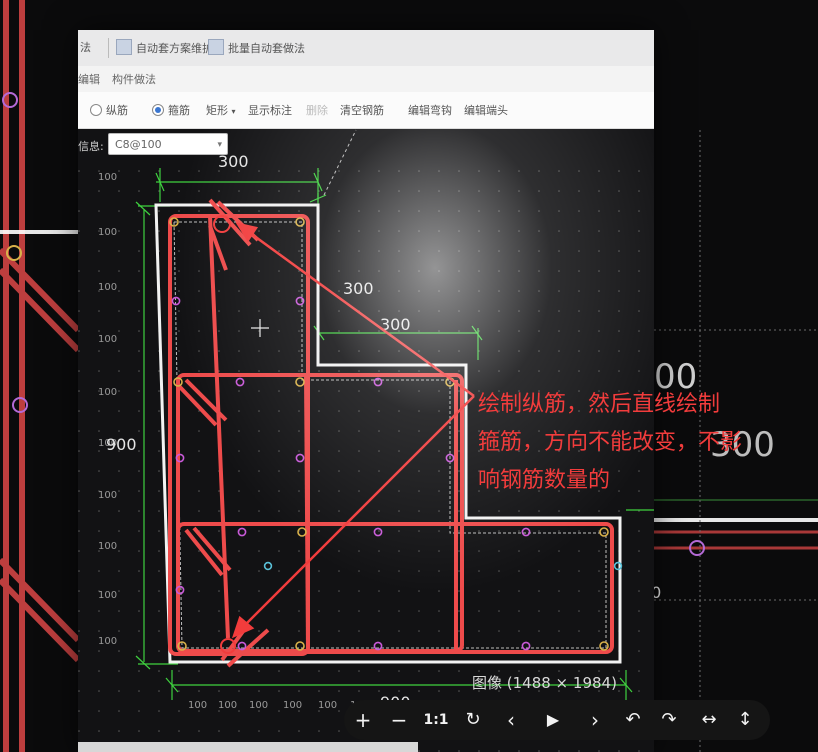 The width and height of the screenshot is (818, 752). I want to click on refresh-icon: ↻, so click(473, 720).